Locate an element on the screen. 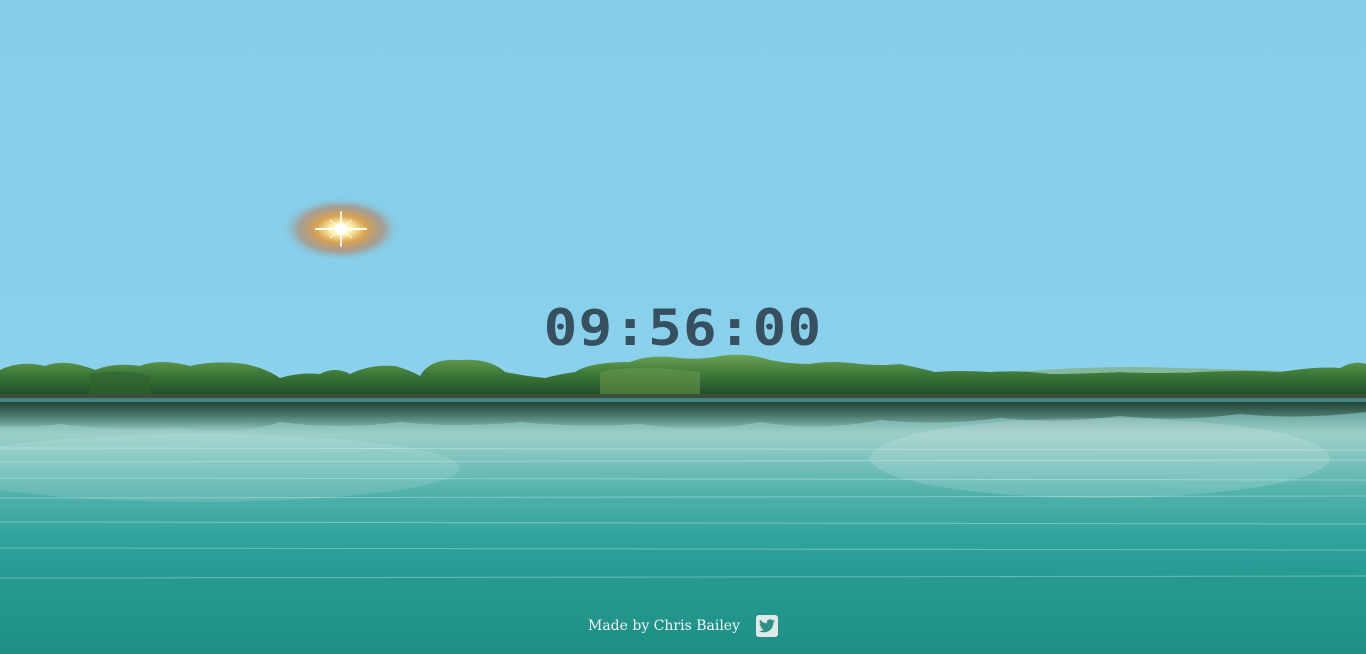 The image size is (1366, 654). twitter-icon is located at coordinates (767, 626).